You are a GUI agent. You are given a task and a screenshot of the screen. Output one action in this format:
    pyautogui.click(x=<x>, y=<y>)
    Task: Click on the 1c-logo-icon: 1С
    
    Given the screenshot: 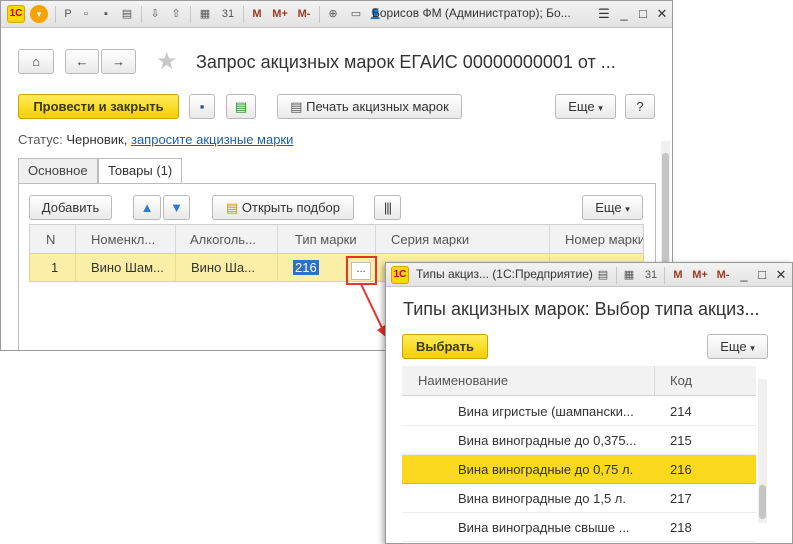 What is the action you would take?
    pyautogui.click(x=400, y=275)
    